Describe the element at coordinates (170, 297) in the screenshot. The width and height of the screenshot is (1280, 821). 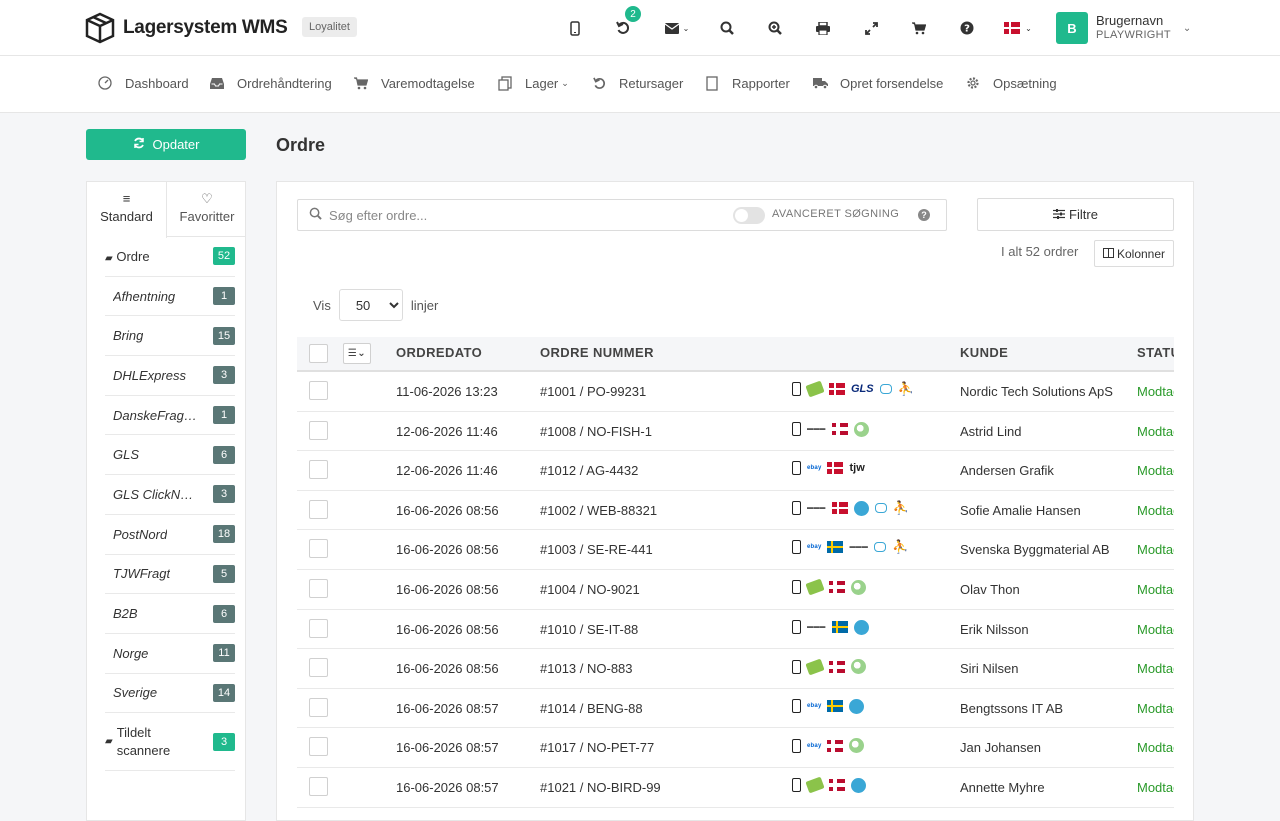
I see `sidebar-item-afhentning: Afhentning 1` at that location.